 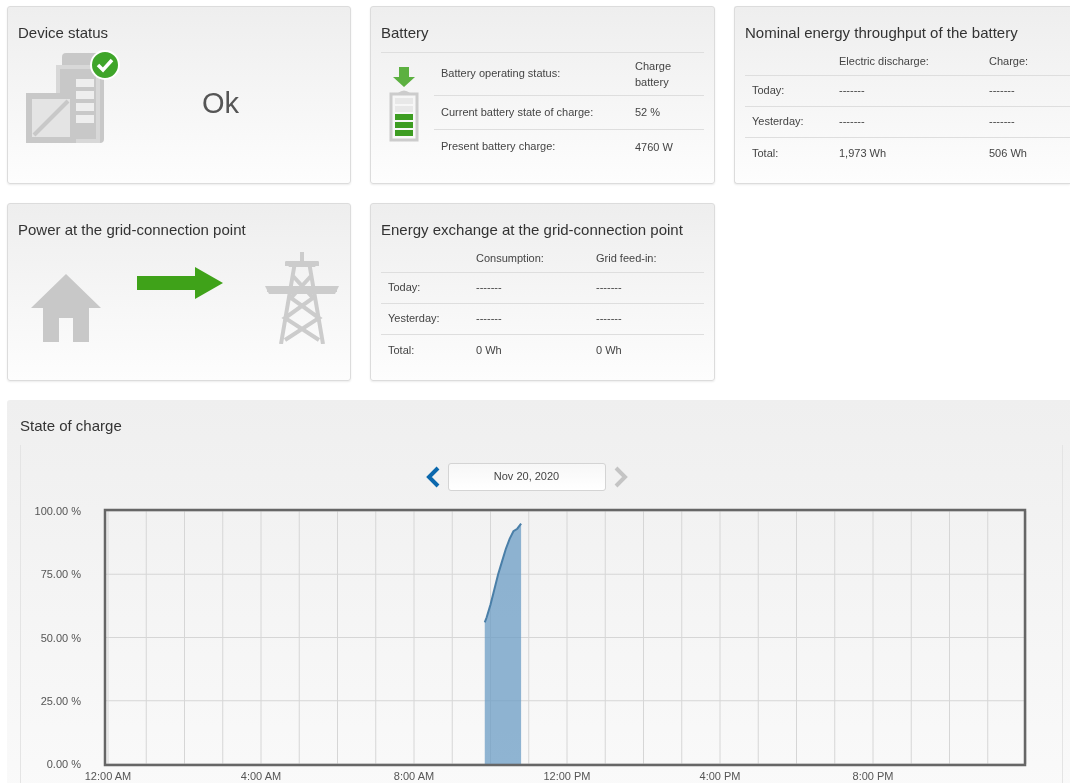 I want to click on table-cell-text: 506 Wh, so click(x=1008, y=153).